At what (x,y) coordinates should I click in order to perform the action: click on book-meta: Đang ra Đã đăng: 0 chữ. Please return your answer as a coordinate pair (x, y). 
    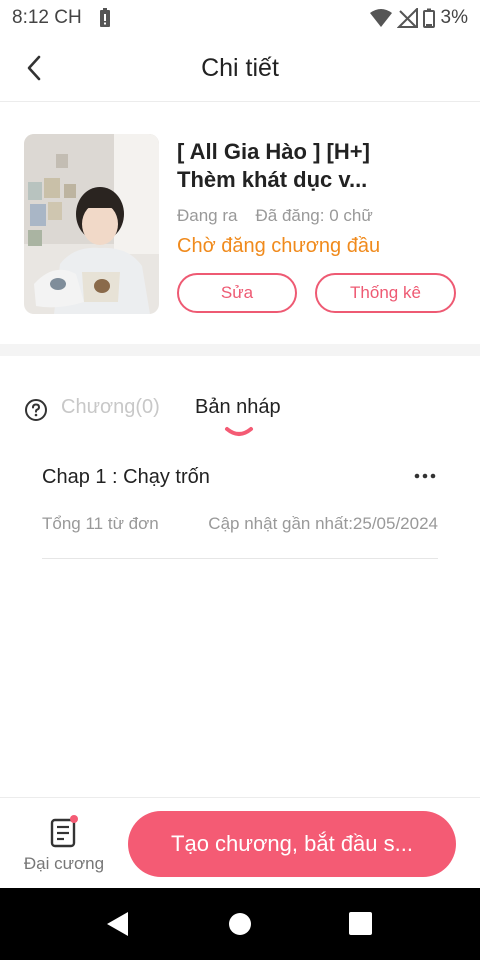
    Looking at the image, I should click on (275, 216).